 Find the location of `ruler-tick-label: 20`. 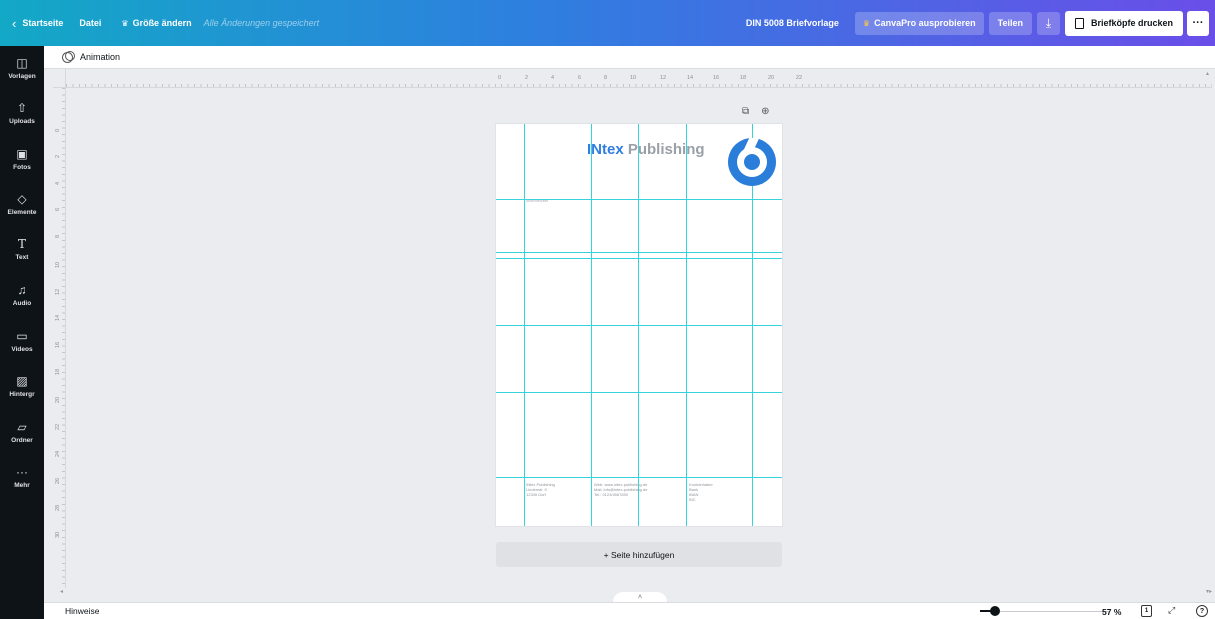

ruler-tick-label: 20 is located at coordinates (58, 399).